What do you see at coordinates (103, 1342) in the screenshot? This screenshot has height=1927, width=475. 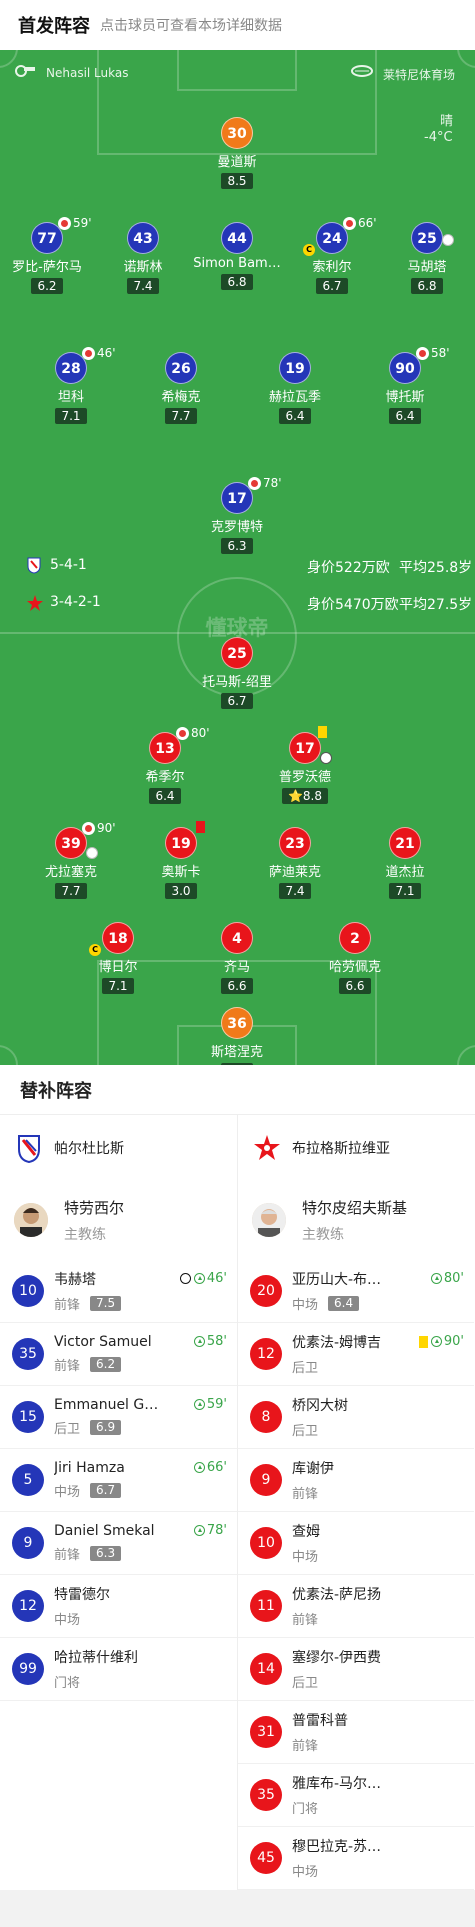 I see `sub-name: Victor Samuel` at bounding box center [103, 1342].